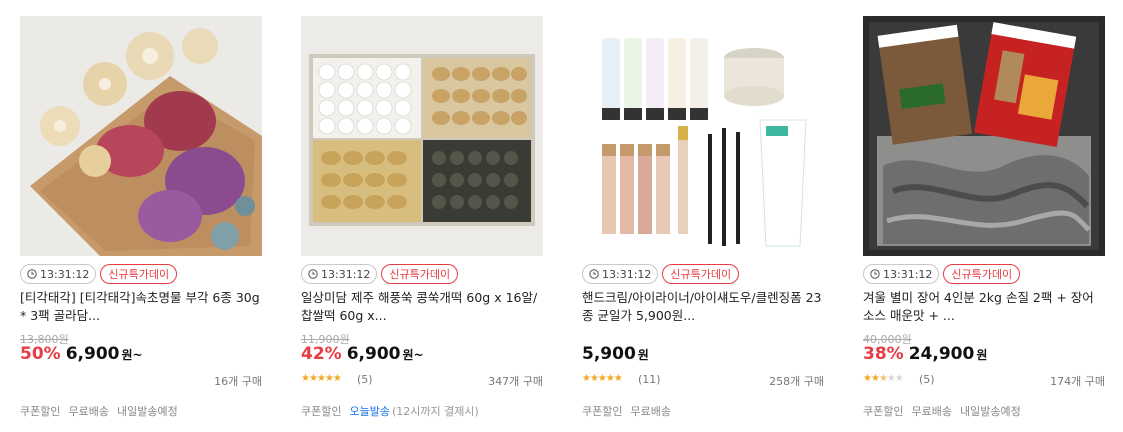 This screenshot has width=1123, height=432. Describe the element at coordinates (238, 381) in the screenshot. I see `purchase-count: 16개 구매` at that location.